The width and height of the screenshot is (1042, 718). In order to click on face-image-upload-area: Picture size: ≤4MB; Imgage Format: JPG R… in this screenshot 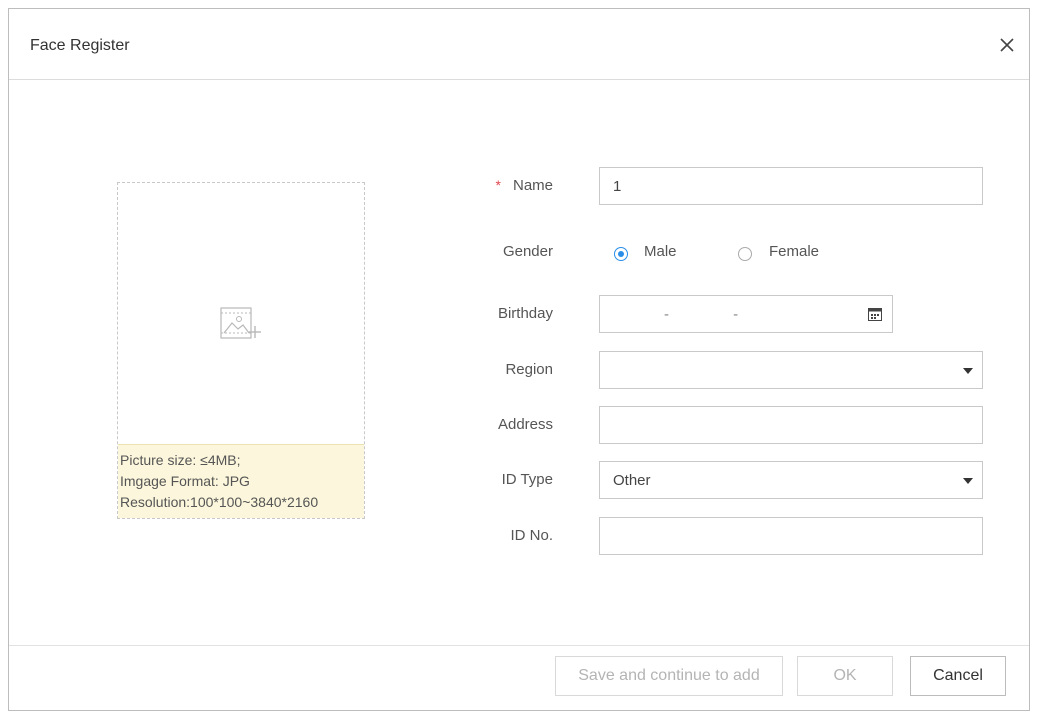, I will do `click(241, 350)`.